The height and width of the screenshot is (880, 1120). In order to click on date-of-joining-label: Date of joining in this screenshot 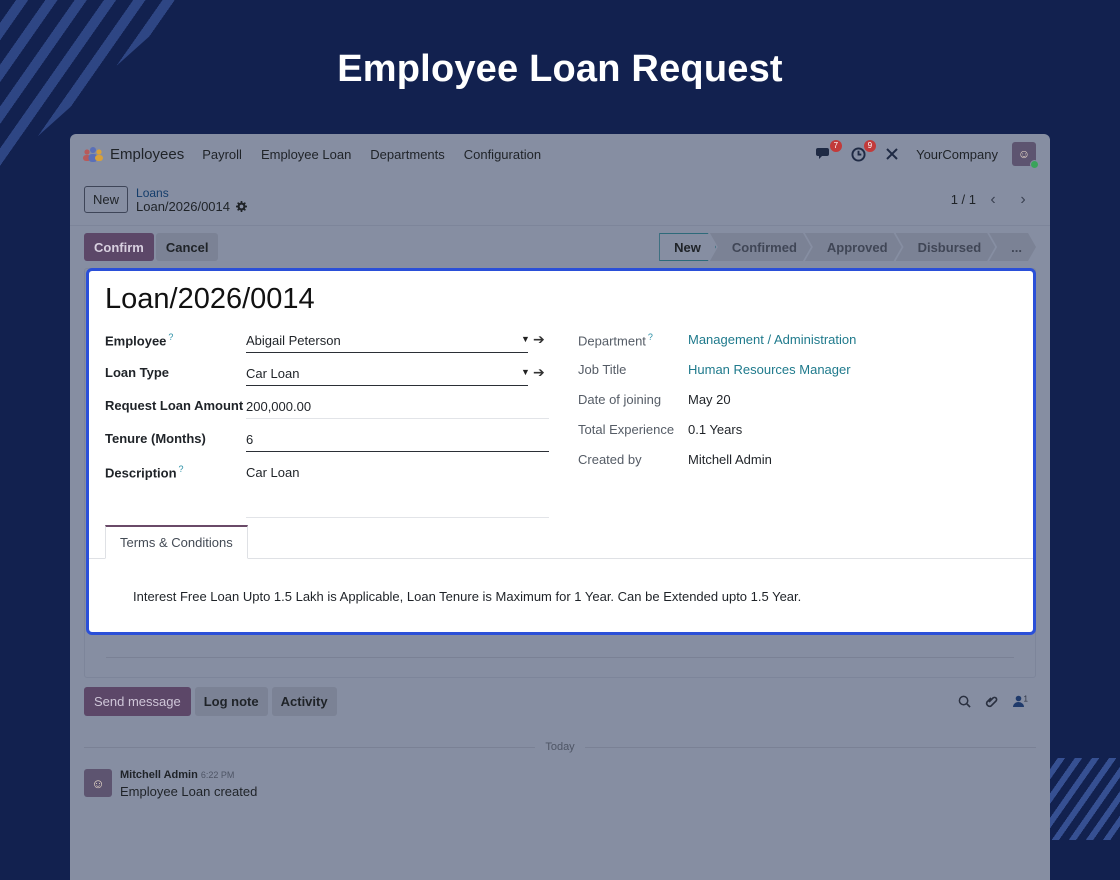, I will do `click(620, 399)`.